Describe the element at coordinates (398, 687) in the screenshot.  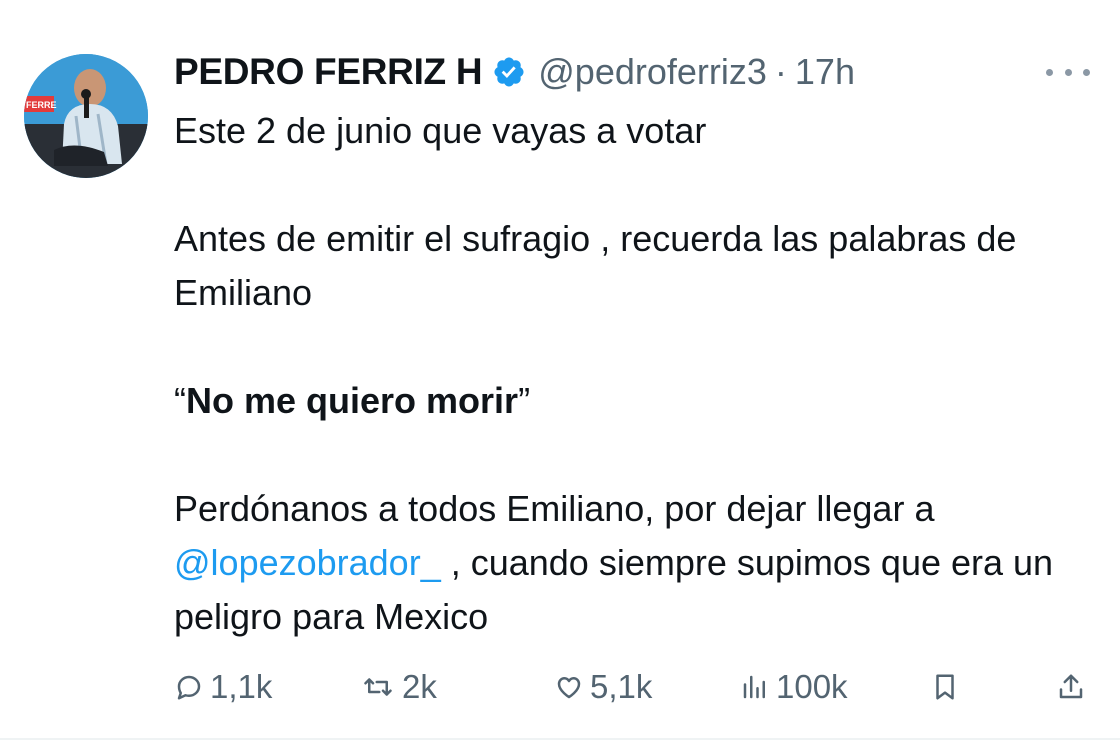
I see `repost-button: 2k` at that location.